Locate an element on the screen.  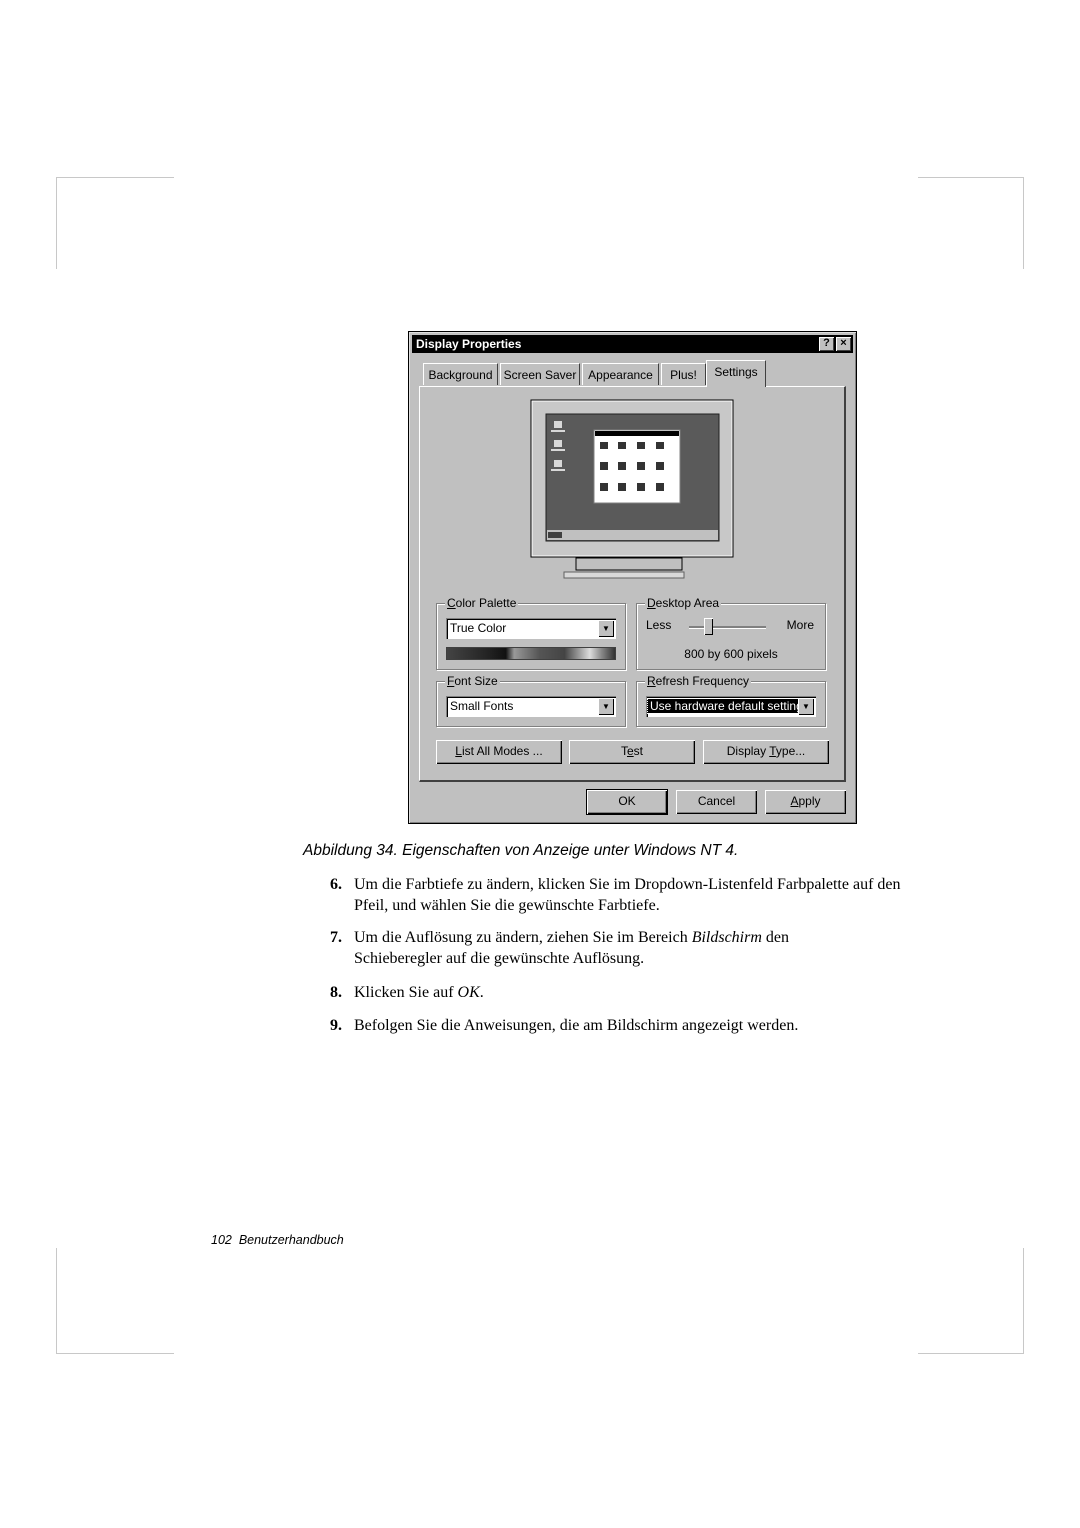
step-number: 9. is located at coordinates (336, 1025).